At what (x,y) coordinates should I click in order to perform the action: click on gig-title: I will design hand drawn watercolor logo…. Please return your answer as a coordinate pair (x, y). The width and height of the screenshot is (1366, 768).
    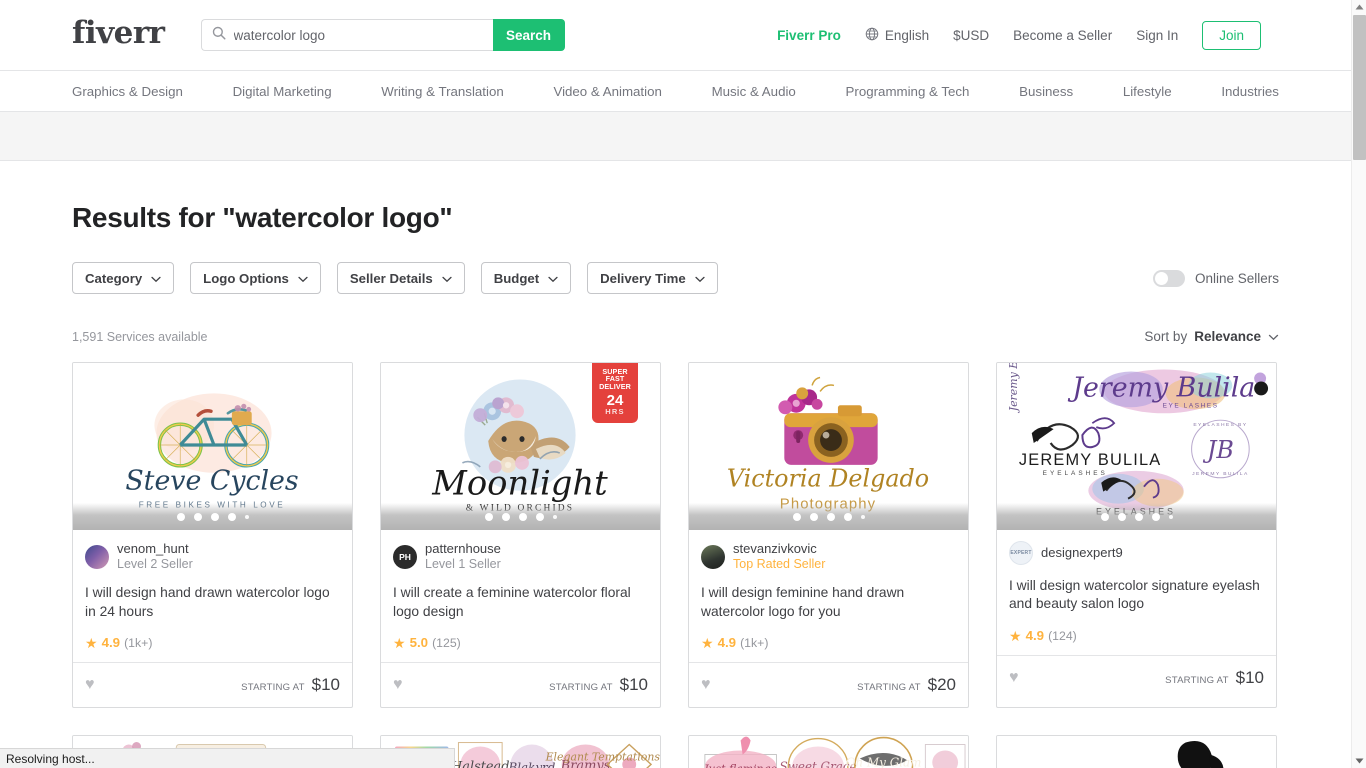
    Looking at the image, I should click on (212, 602).